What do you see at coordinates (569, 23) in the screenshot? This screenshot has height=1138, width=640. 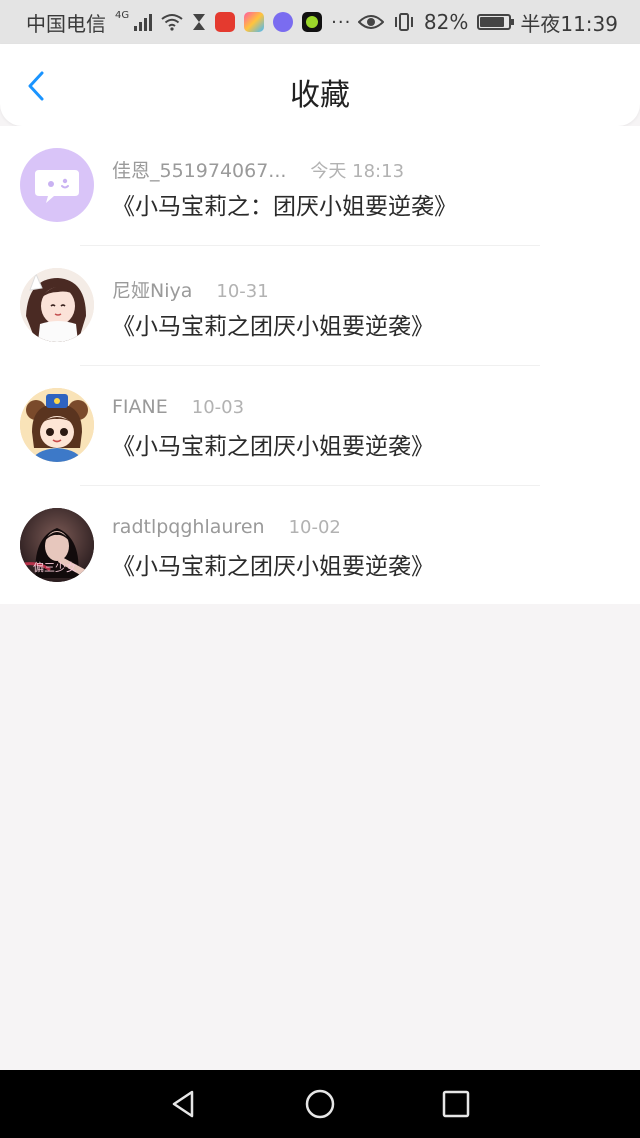 I see `clock-label: 半夜11:39` at bounding box center [569, 23].